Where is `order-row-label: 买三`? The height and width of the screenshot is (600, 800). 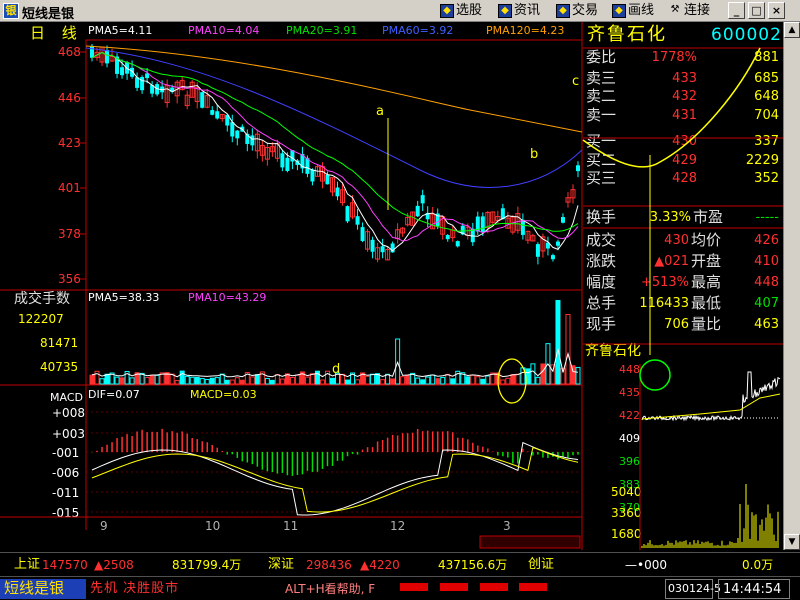 order-row-label: 买三 is located at coordinates (601, 178).